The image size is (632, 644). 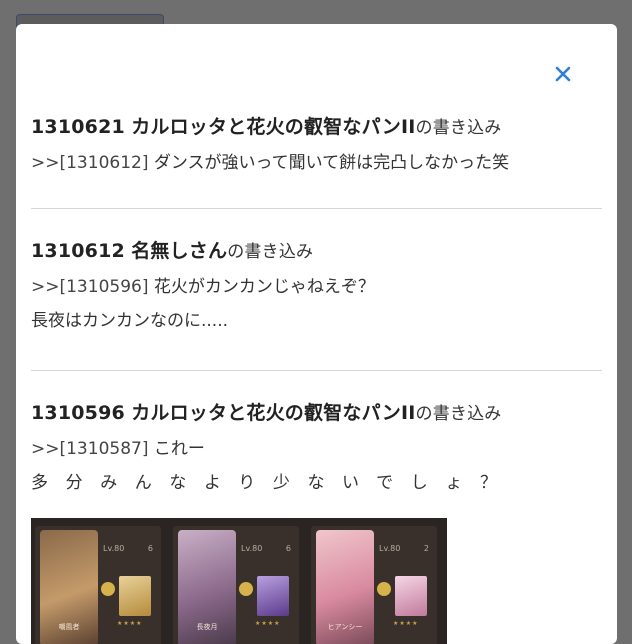 What do you see at coordinates (89, 287) in the screenshot?
I see `reply-link: >>[1310596]` at bounding box center [89, 287].